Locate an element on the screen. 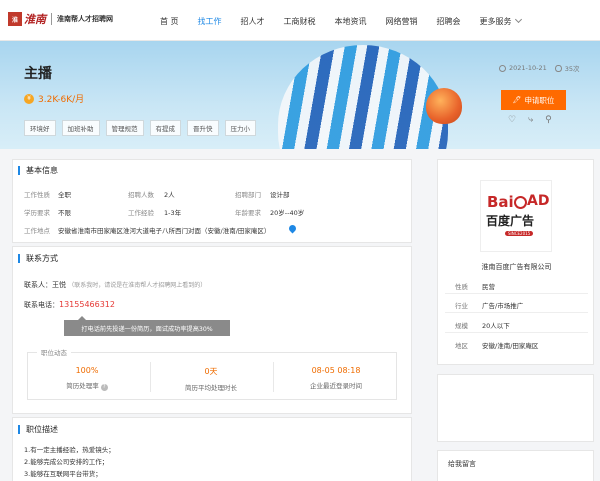 This screenshot has width=600, height=481. description-title: 职位描述 is located at coordinates (38, 429).